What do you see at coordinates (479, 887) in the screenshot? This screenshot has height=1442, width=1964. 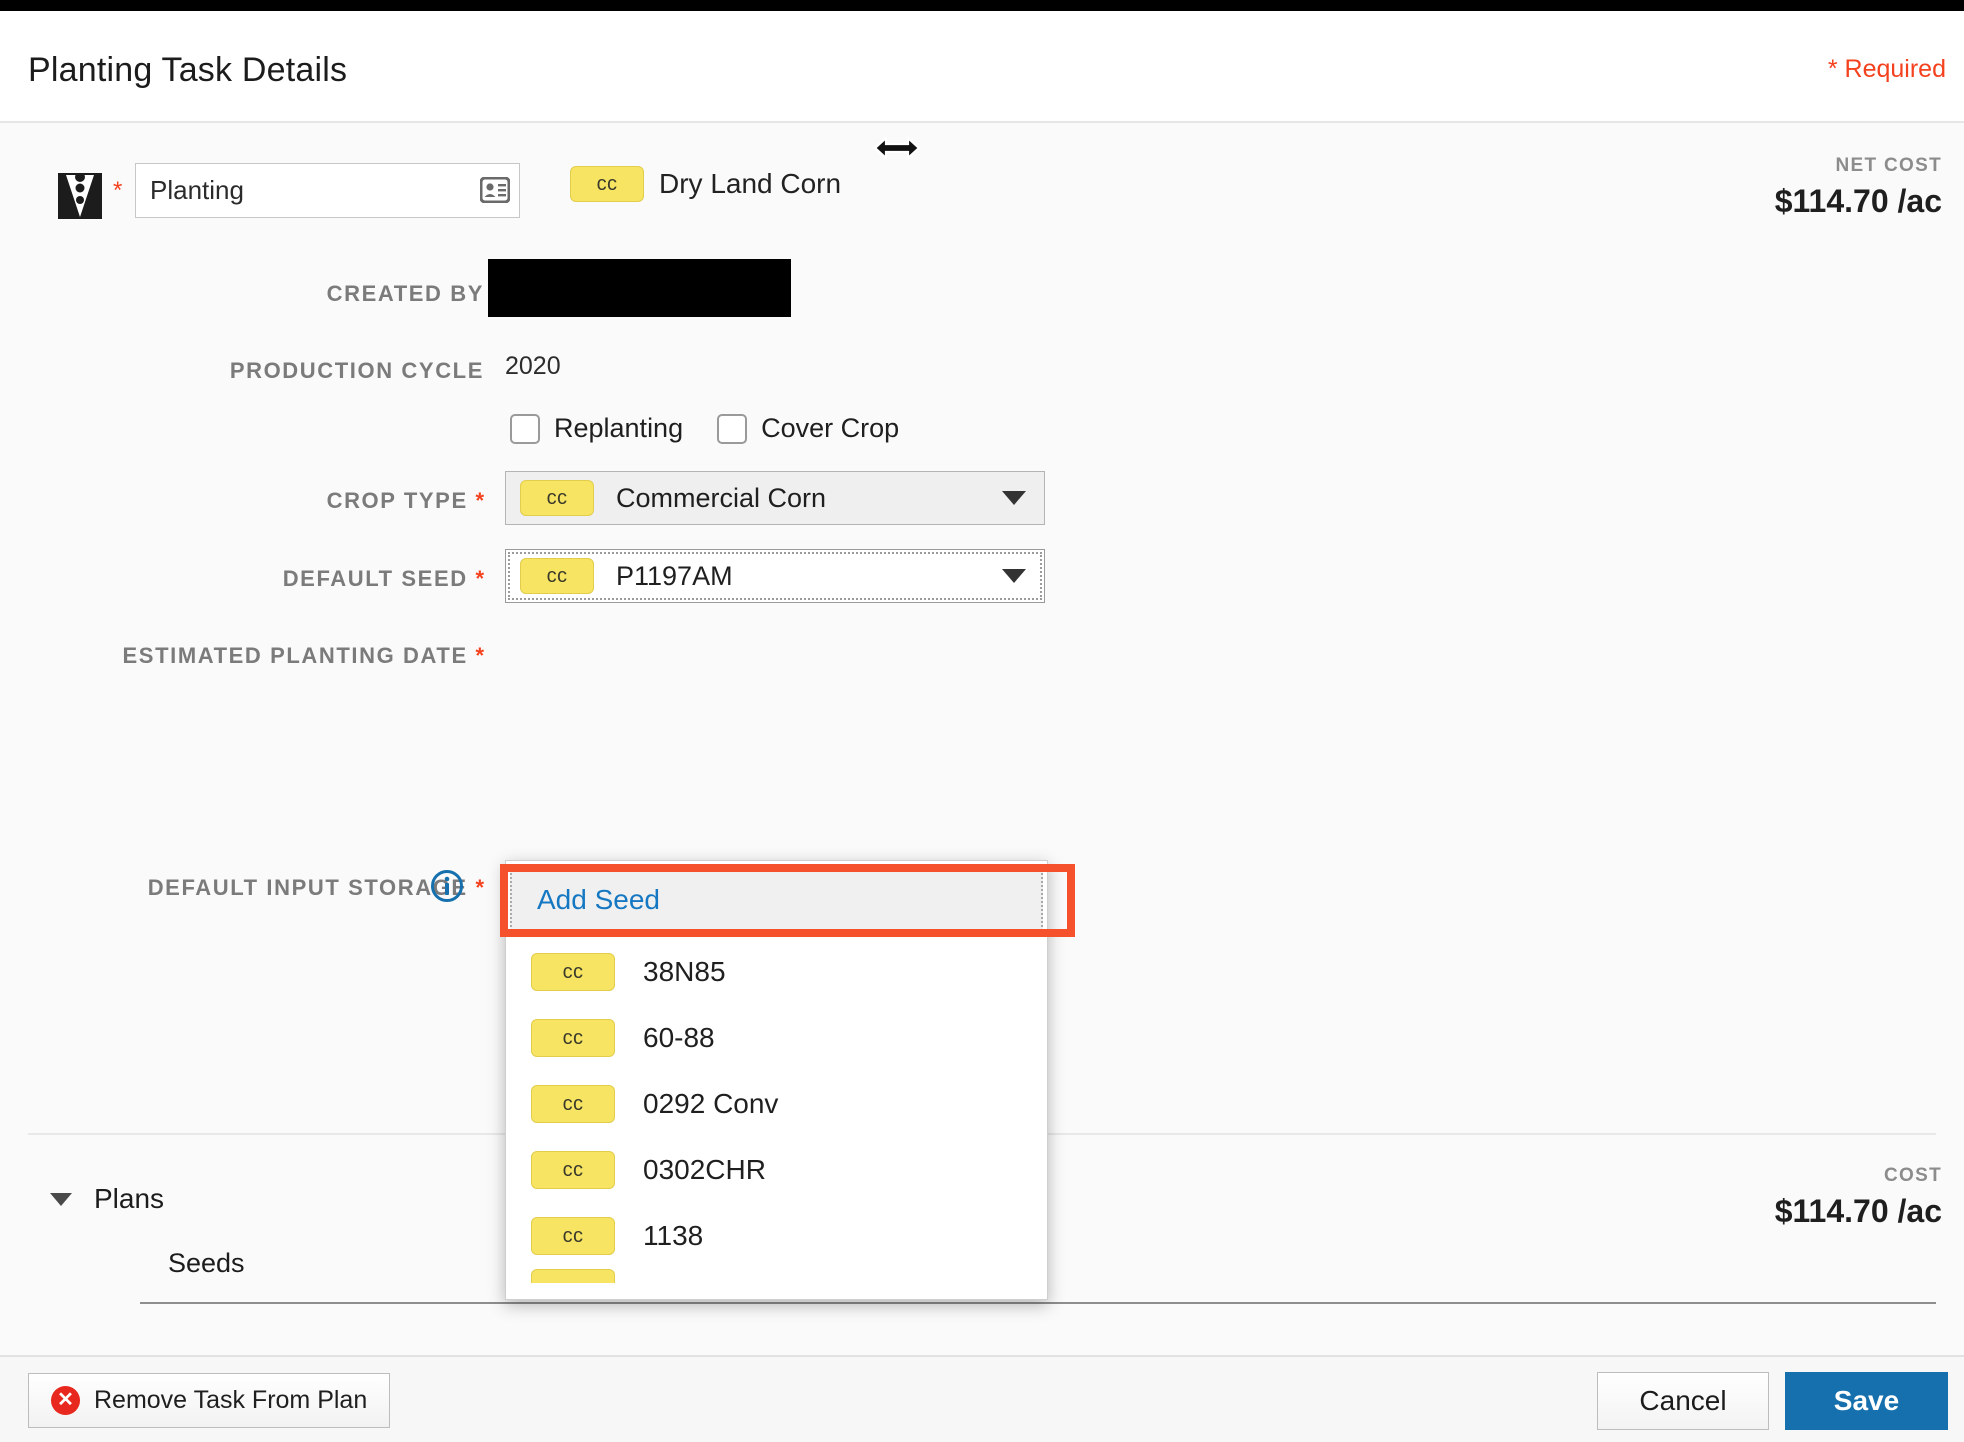 I see `default-input-storage-required-star: *` at bounding box center [479, 887].